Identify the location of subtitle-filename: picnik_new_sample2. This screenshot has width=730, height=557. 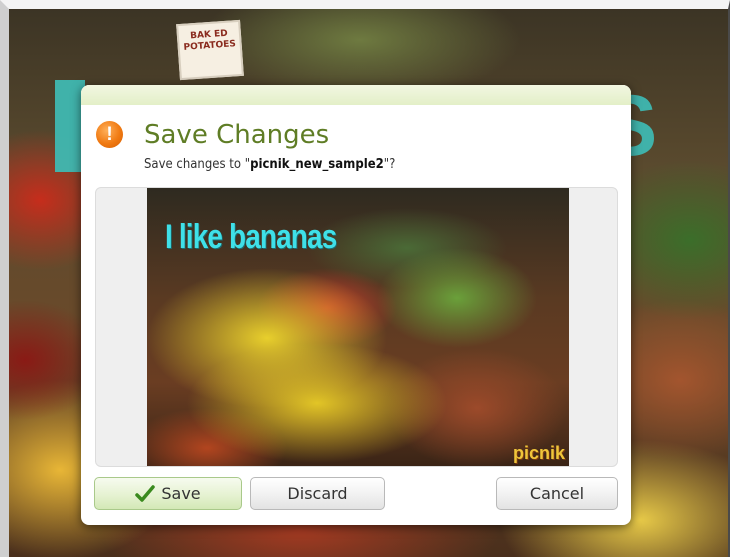
(317, 164).